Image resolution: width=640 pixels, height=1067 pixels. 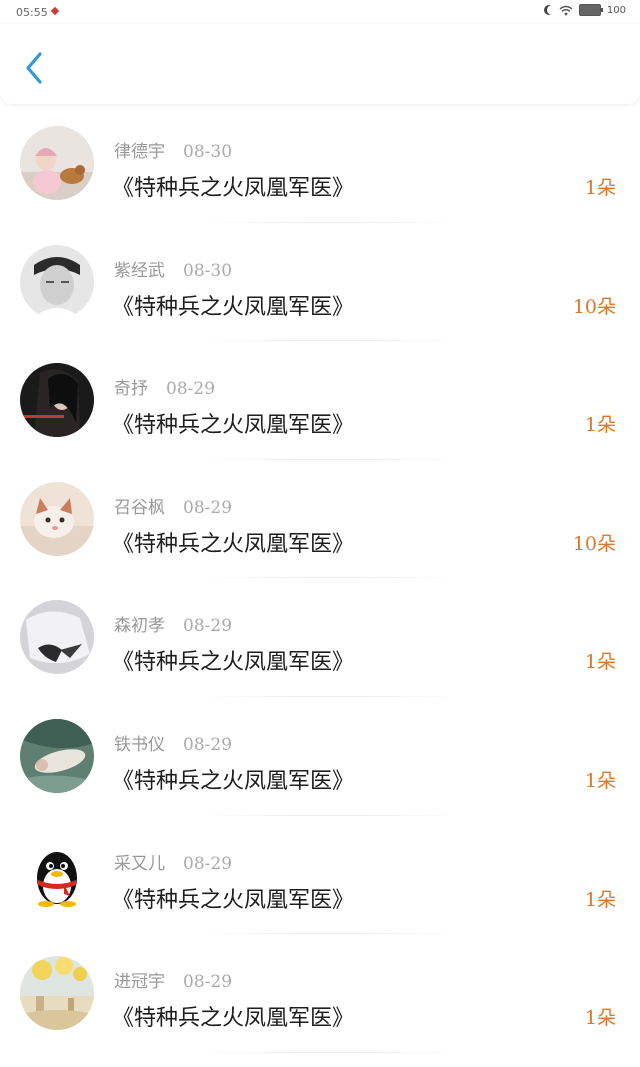 What do you see at coordinates (320, 637) in the screenshot?
I see `list-item: 森初孝 08-29 《特种兵之火凤凰军医》 1朵` at bounding box center [320, 637].